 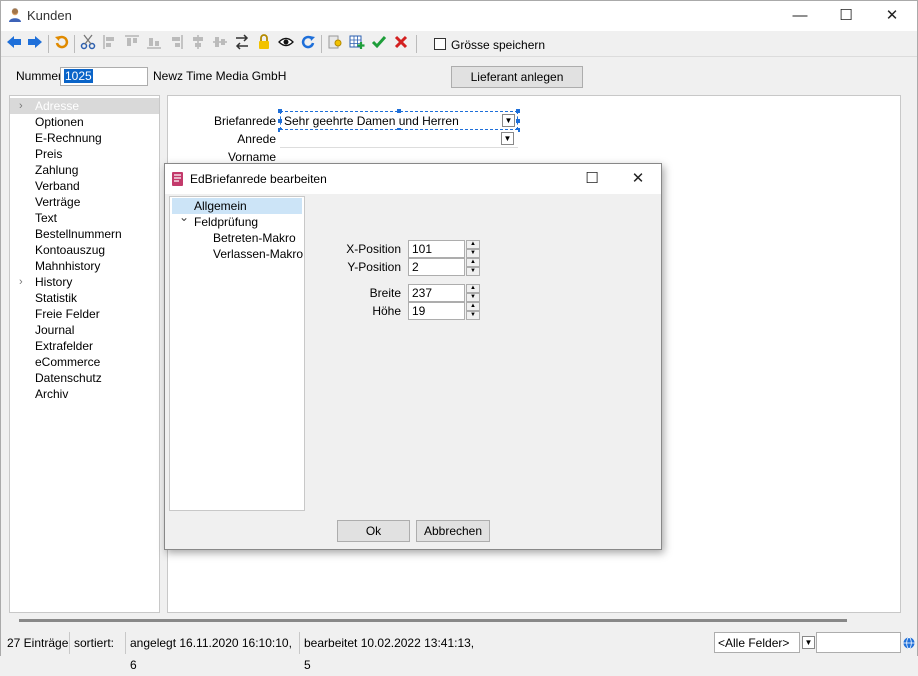 I want to click on nav-item-adresse: › Adresse, so click(x=84, y=106).